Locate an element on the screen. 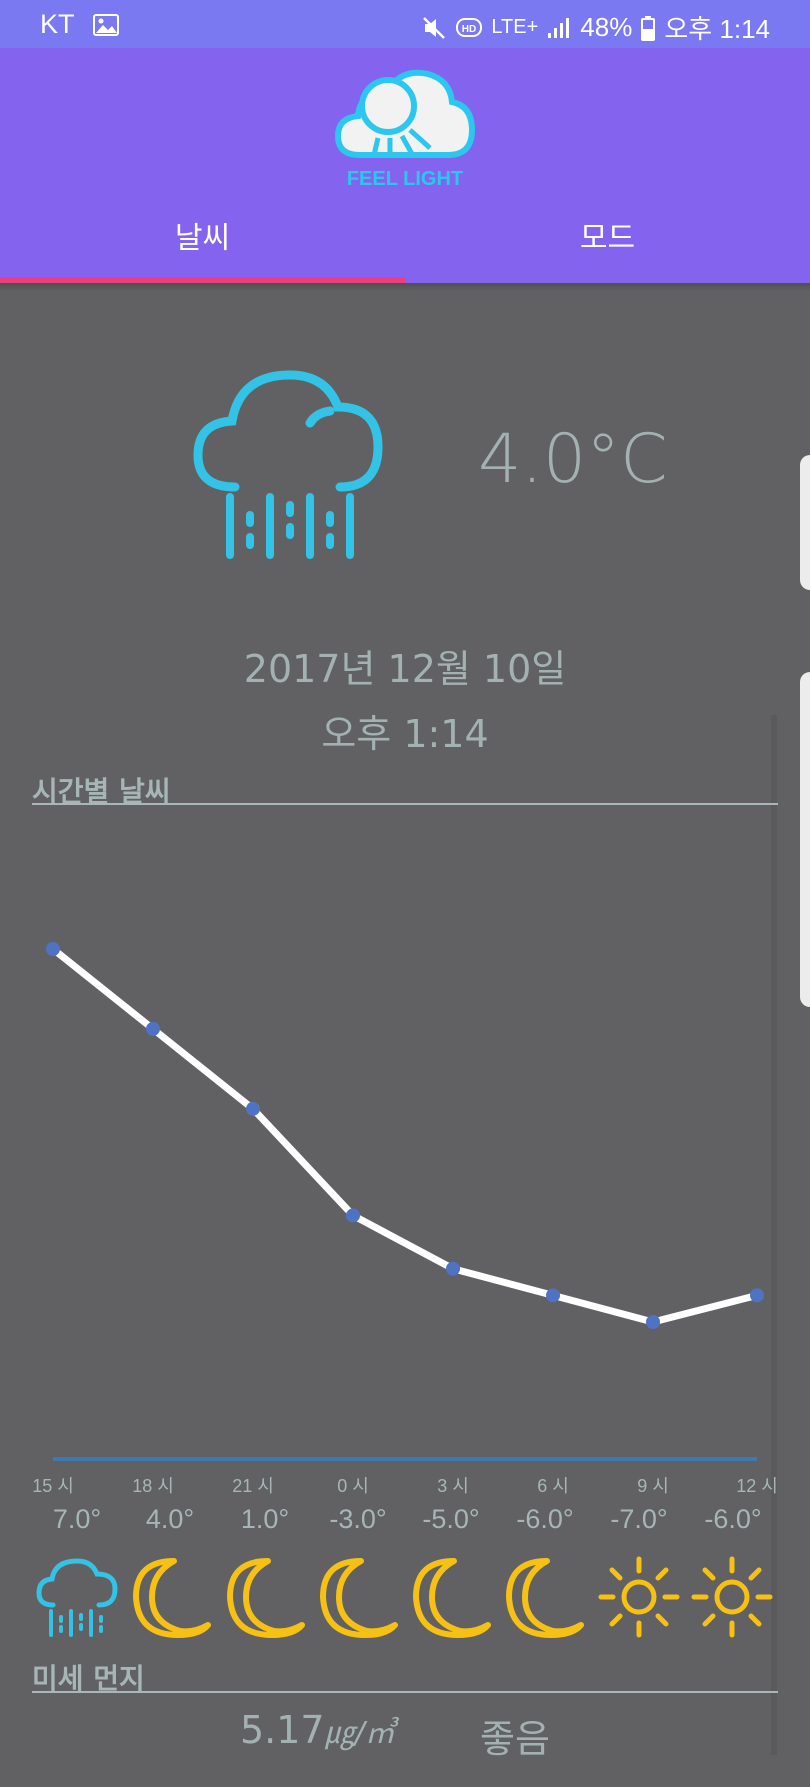  hourly-divider is located at coordinates (405, 804).